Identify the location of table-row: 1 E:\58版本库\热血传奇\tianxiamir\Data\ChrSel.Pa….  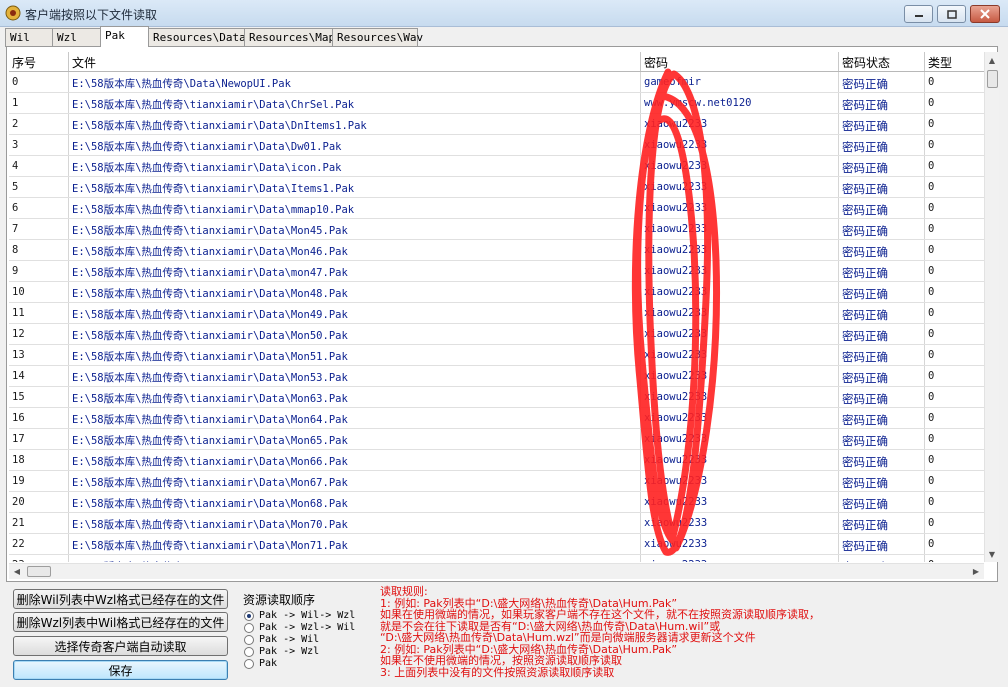
(496, 103).